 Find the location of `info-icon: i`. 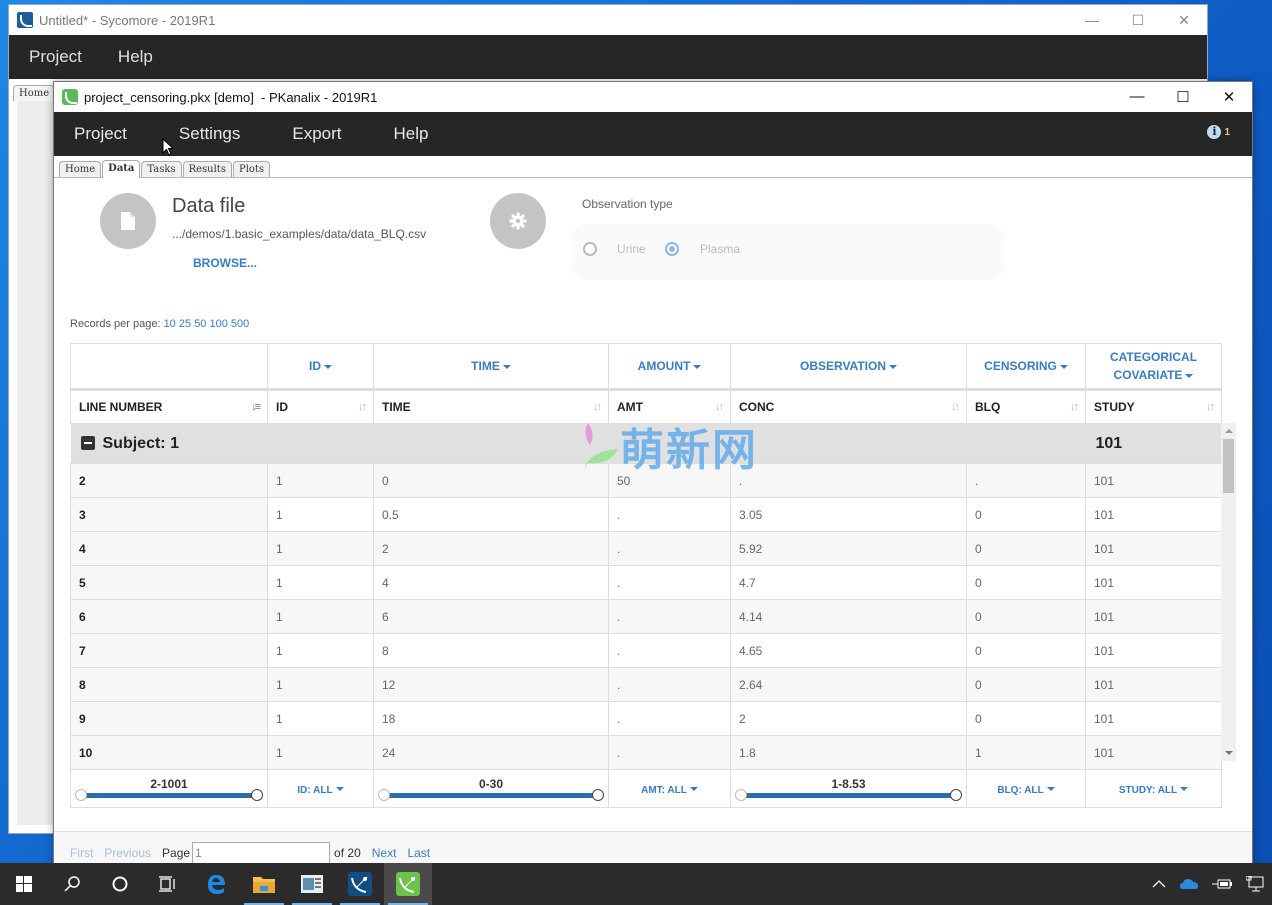

info-icon: i is located at coordinates (1214, 132).